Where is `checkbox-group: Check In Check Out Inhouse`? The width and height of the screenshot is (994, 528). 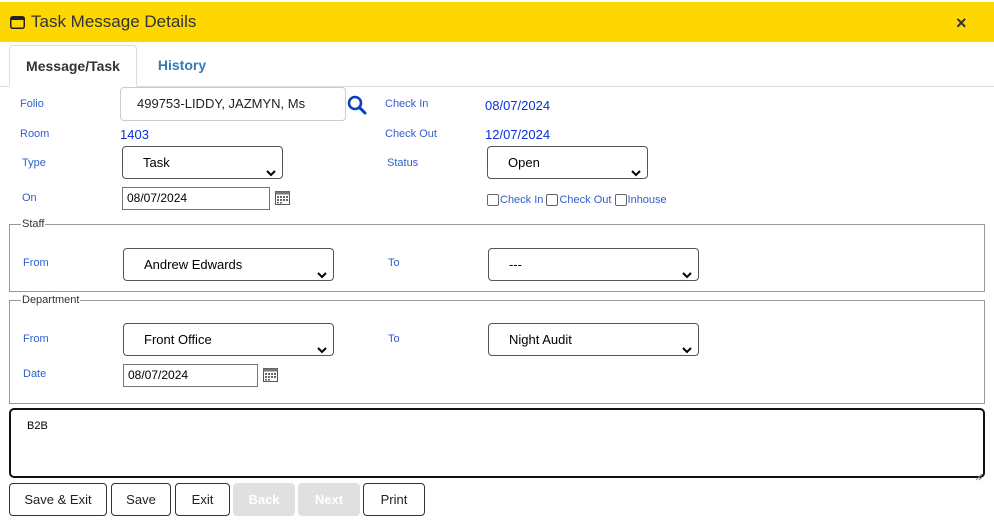 checkbox-group: Check In Check Out Inhouse is located at coordinates (577, 201).